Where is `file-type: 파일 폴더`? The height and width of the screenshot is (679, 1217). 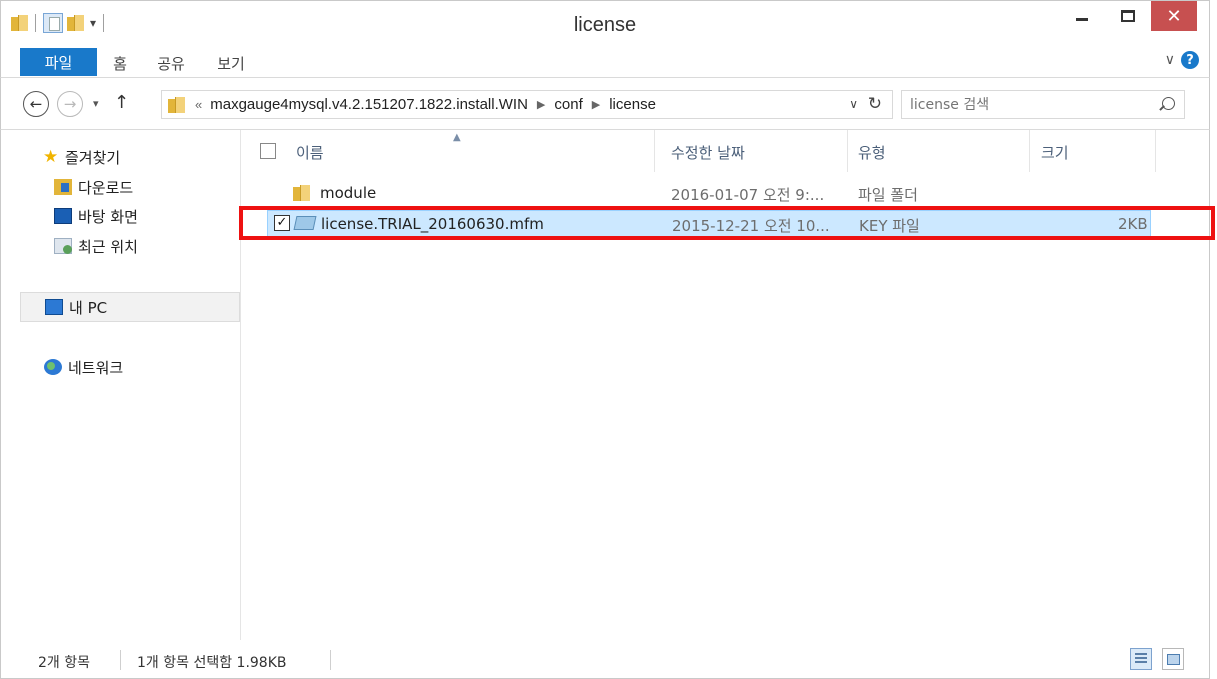
file-type: 파일 폴더 is located at coordinates (888, 195).